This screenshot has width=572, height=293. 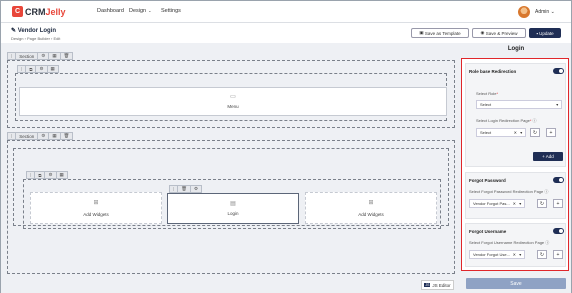 What do you see at coordinates (440, 33) in the screenshot?
I see `save-as-template-button: ▣ Save as Template` at bounding box center [440, 33].